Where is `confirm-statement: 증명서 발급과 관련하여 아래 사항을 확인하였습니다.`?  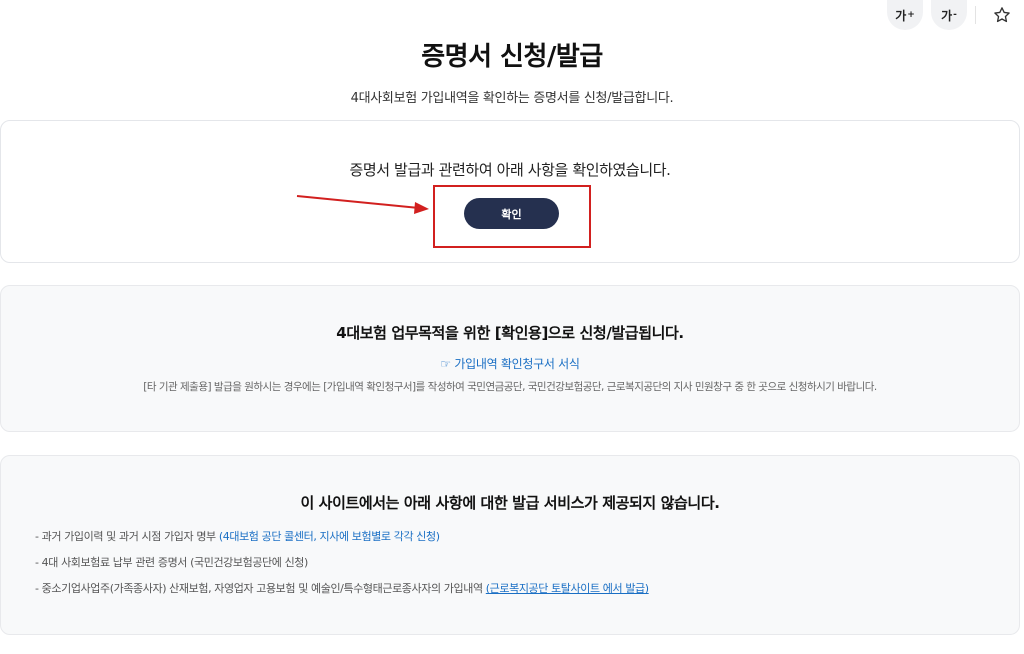 confirm-statement: 증명서 발급과 관련하여 아래 사항을 확인하였습니다. is located at coordinates (510, 170).